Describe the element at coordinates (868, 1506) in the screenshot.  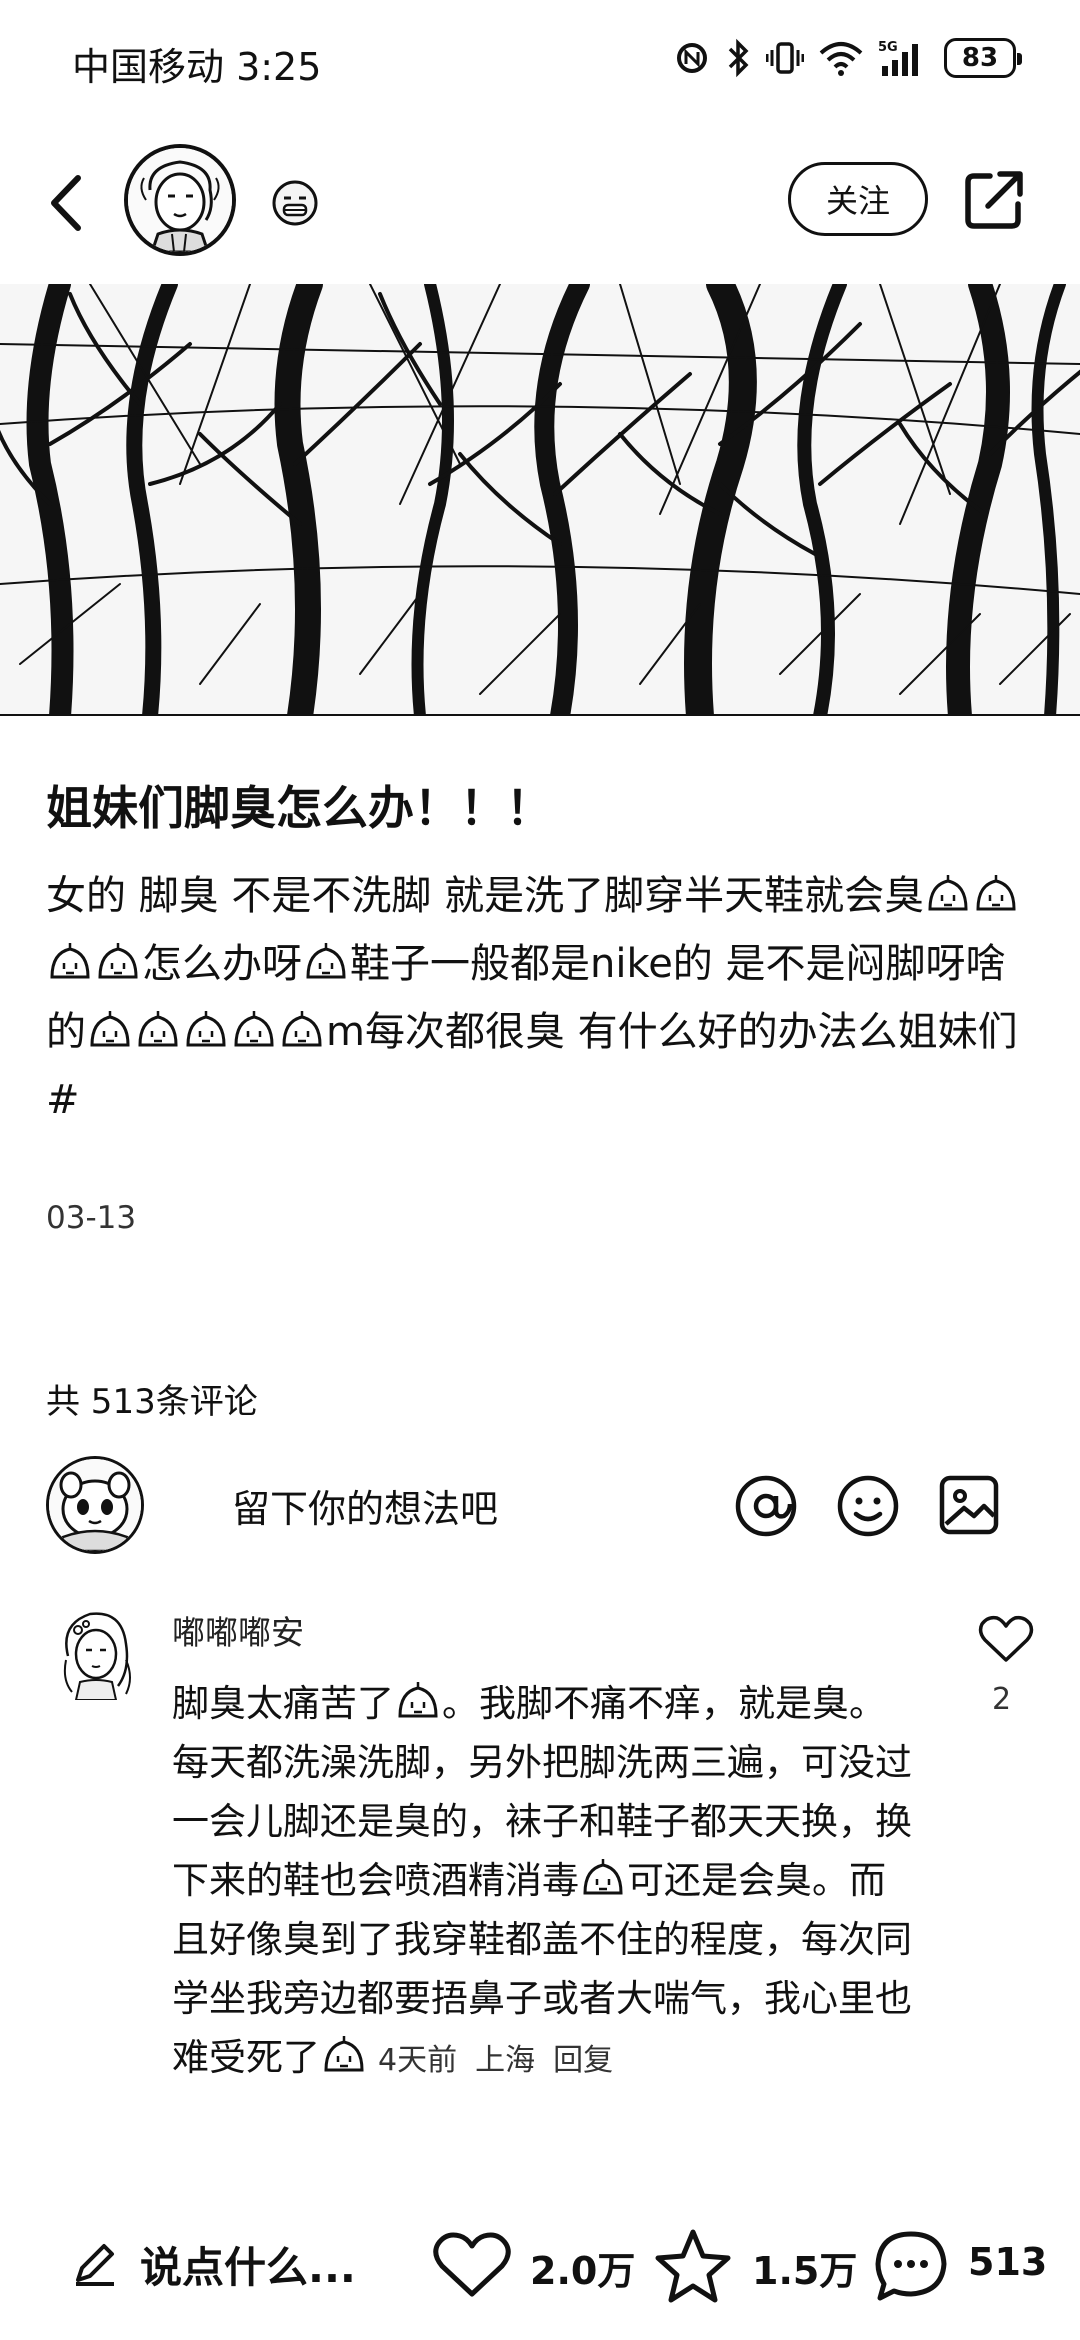
I see `emoji-icon` at that location.